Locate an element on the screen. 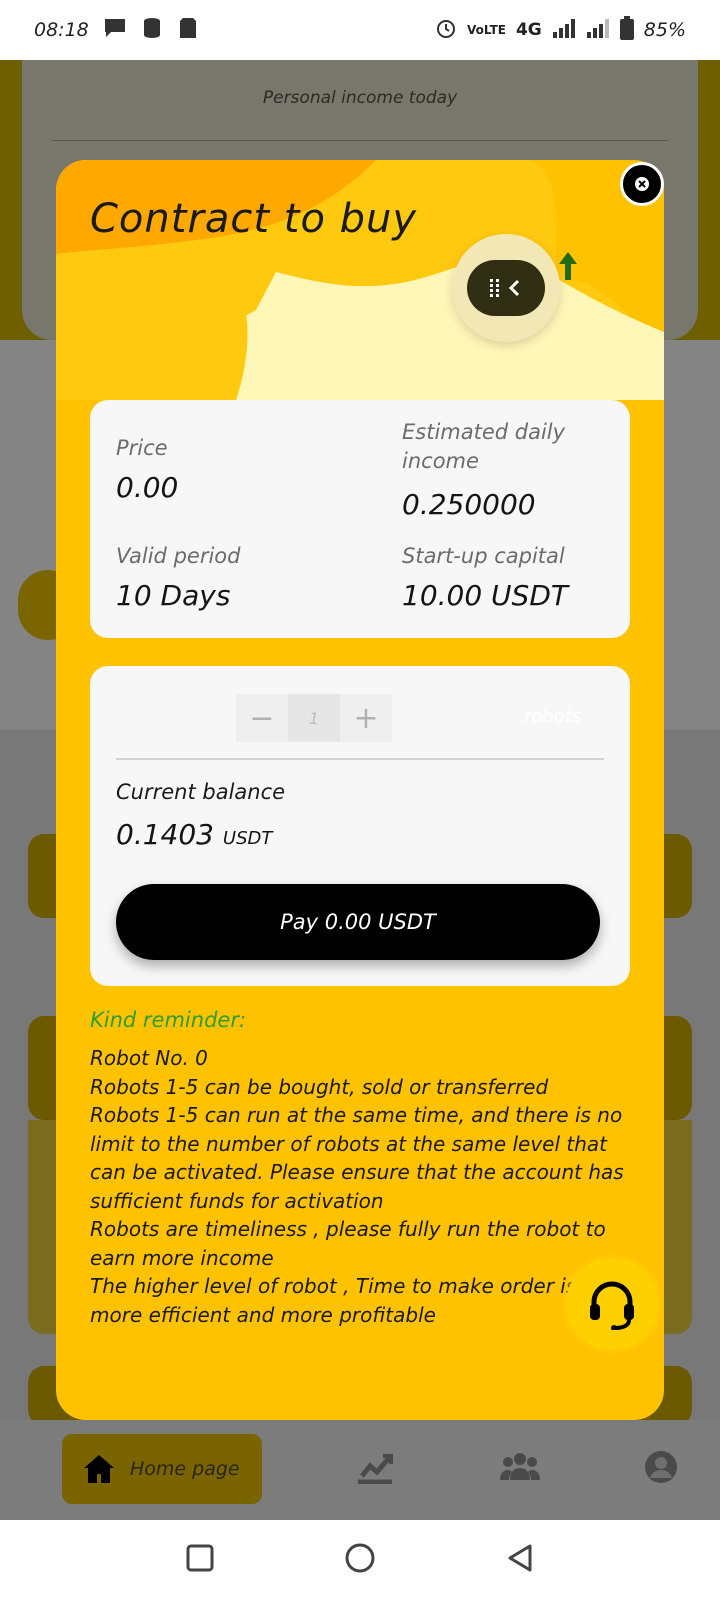 The height and width of the screenshot is (1600, 720). back-icon is located at coordinates (520, 1560).